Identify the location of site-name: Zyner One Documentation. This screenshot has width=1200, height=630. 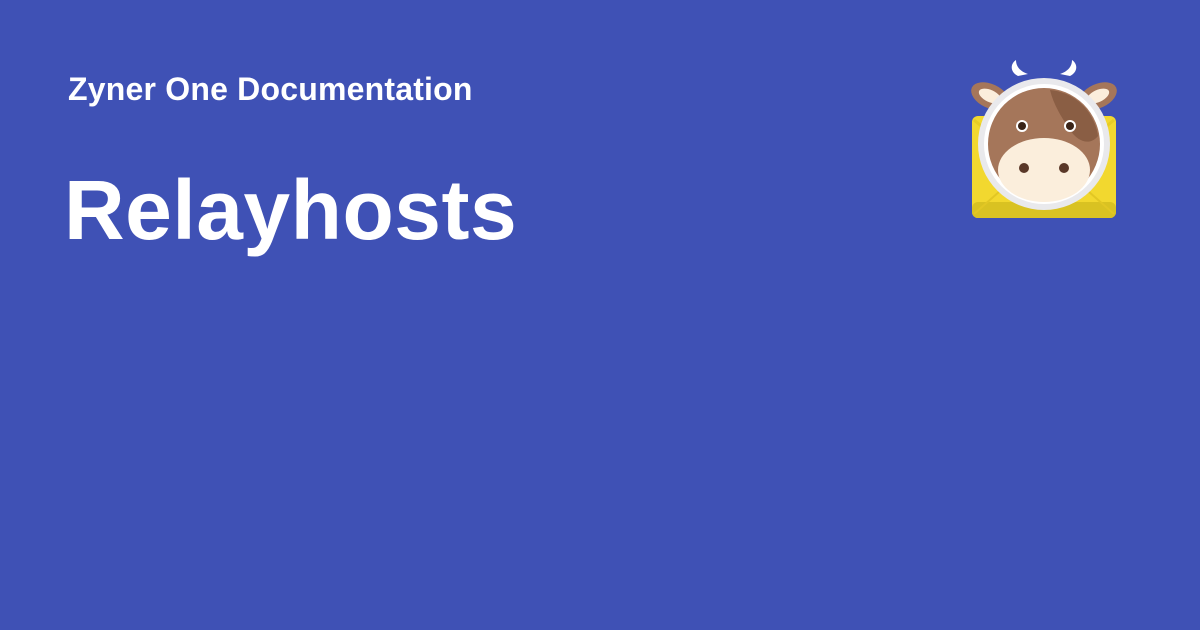
(270, 89).